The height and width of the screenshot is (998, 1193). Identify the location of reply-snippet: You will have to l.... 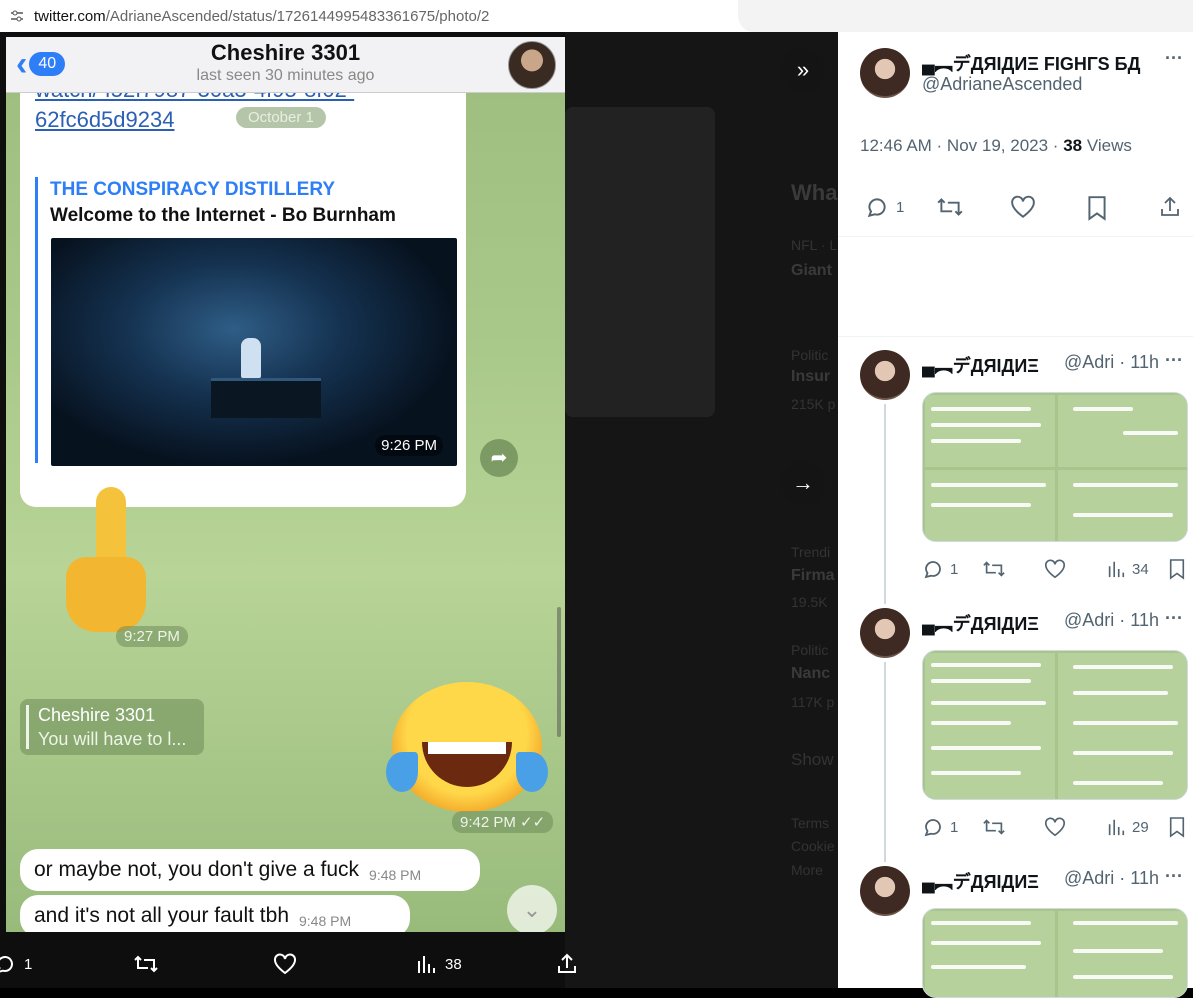
(112, 739).